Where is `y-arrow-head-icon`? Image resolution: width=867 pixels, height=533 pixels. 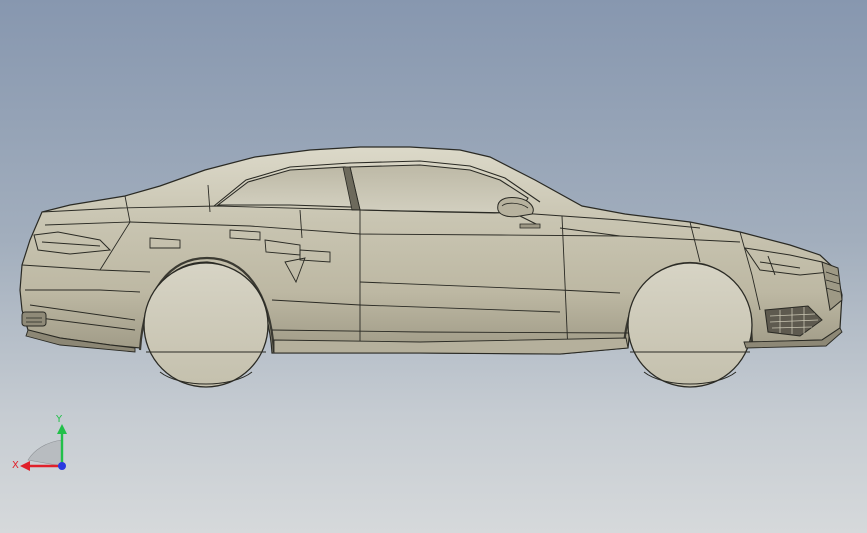 y-arrow-head-icon is located at coordinates (62, 429).